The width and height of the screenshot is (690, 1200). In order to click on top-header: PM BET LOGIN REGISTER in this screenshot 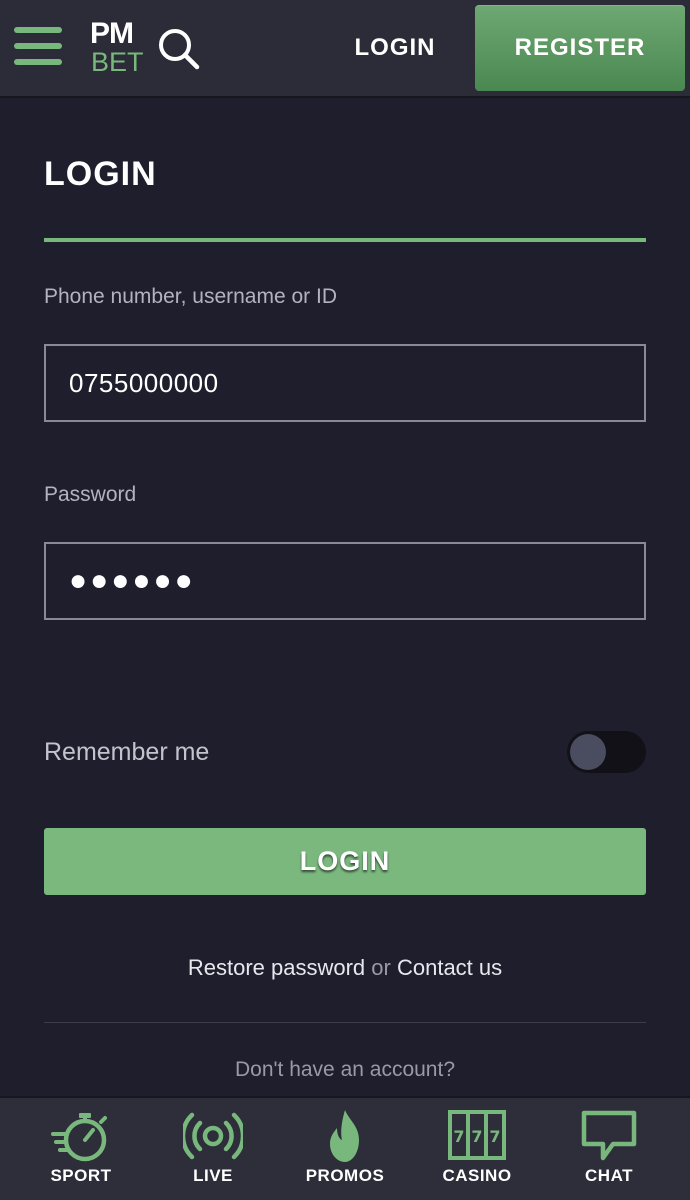, I will do `click(345, 49)`.